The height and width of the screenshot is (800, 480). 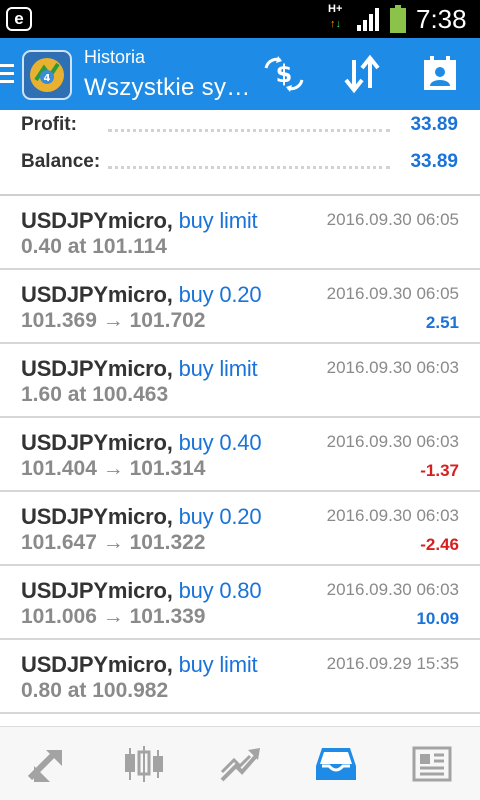 I want to click on app-bar: 4 Historia Wszystkie sy… $, so click(x=240, y=74).